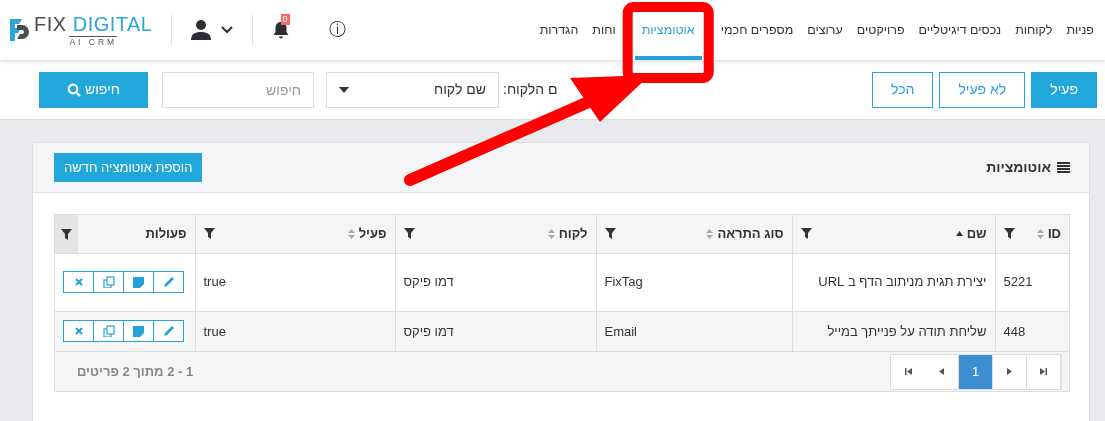 The height and width of the screenshot is (421, 1105). What do you see at coordinates (623, 282) in the screenshot?
I see `table-cell: FixTag` at bounding box center [623, 282].